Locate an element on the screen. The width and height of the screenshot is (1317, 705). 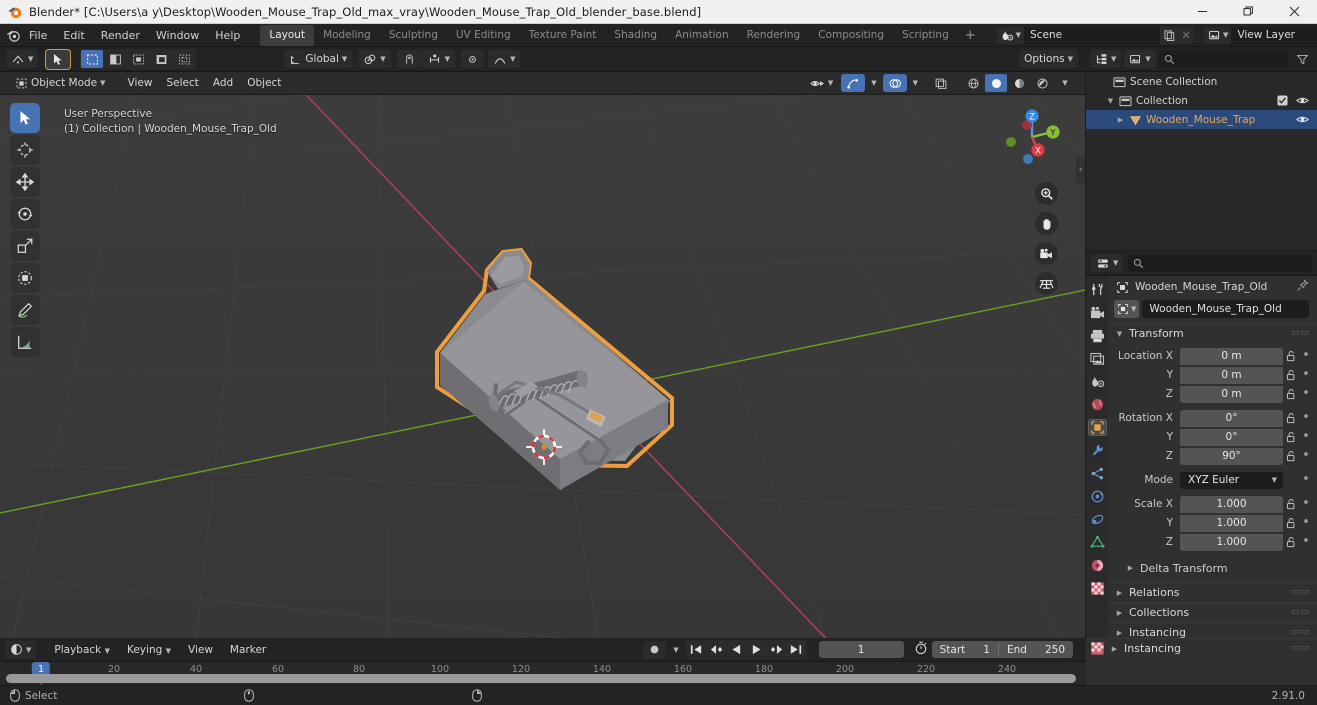
location-x-field: 0 m is located at coordinates (1231, 356).